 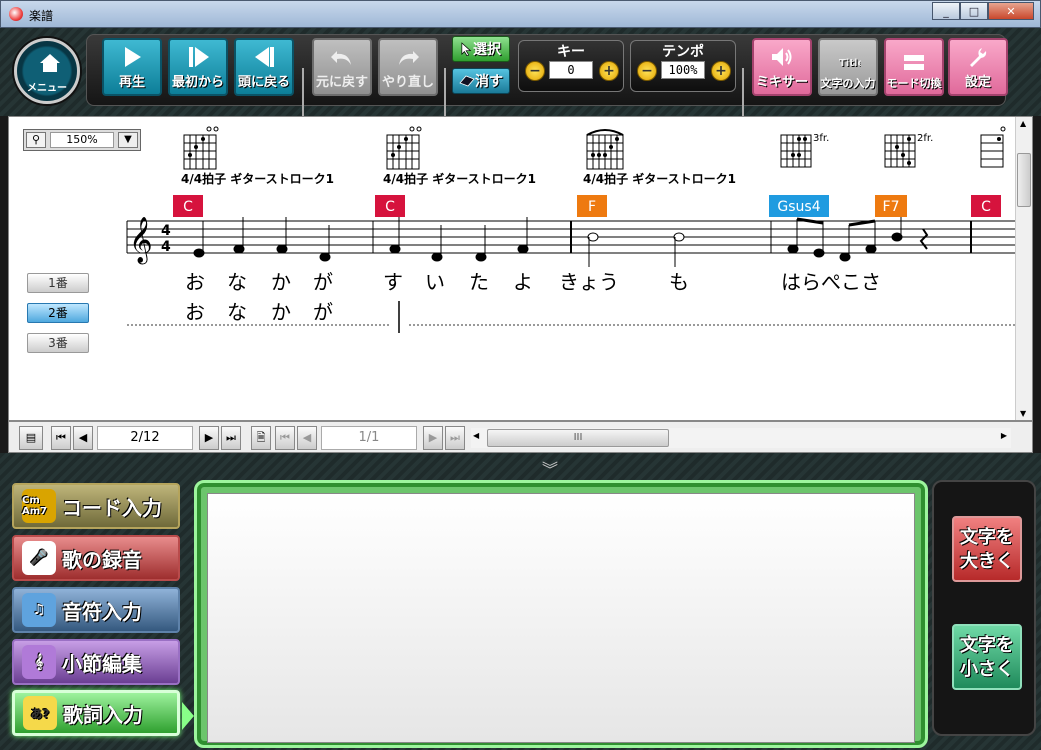 I want to click on play-button: 再生, so click(x=132, y=67).